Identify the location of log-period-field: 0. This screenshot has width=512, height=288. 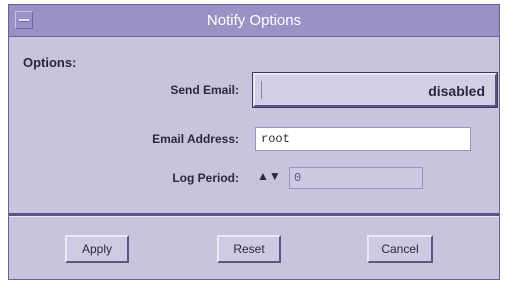
(356, 178).